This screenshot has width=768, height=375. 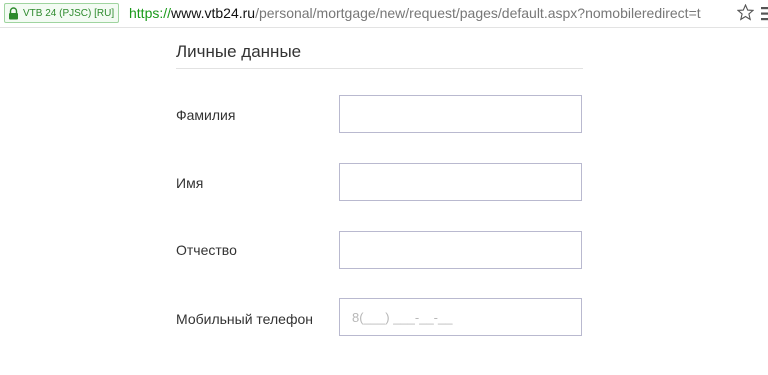 What do you see at coordinates (244, 319) in the screenshot?
I see `mobile-phone-label: Мобильный телефон` at bounding box center [244, 319].